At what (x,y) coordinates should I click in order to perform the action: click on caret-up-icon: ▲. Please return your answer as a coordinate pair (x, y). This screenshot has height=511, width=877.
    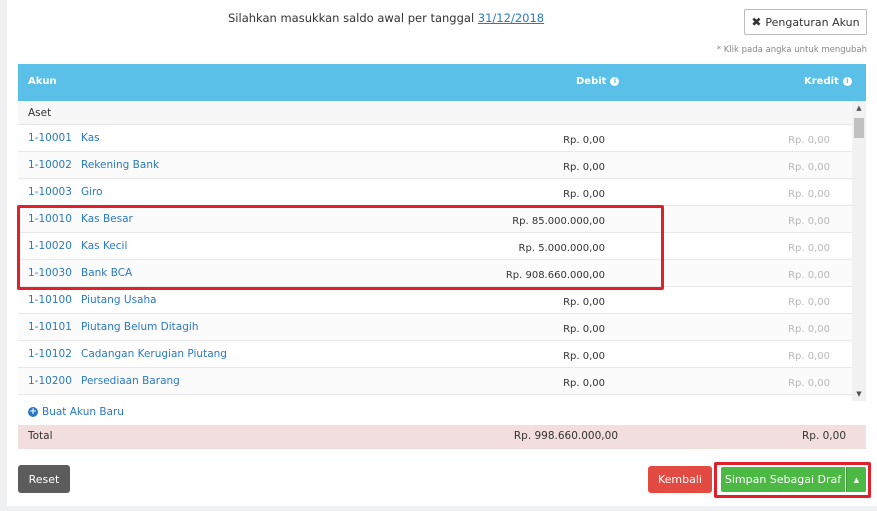
    Looking at the image, I should click on (856, 479).